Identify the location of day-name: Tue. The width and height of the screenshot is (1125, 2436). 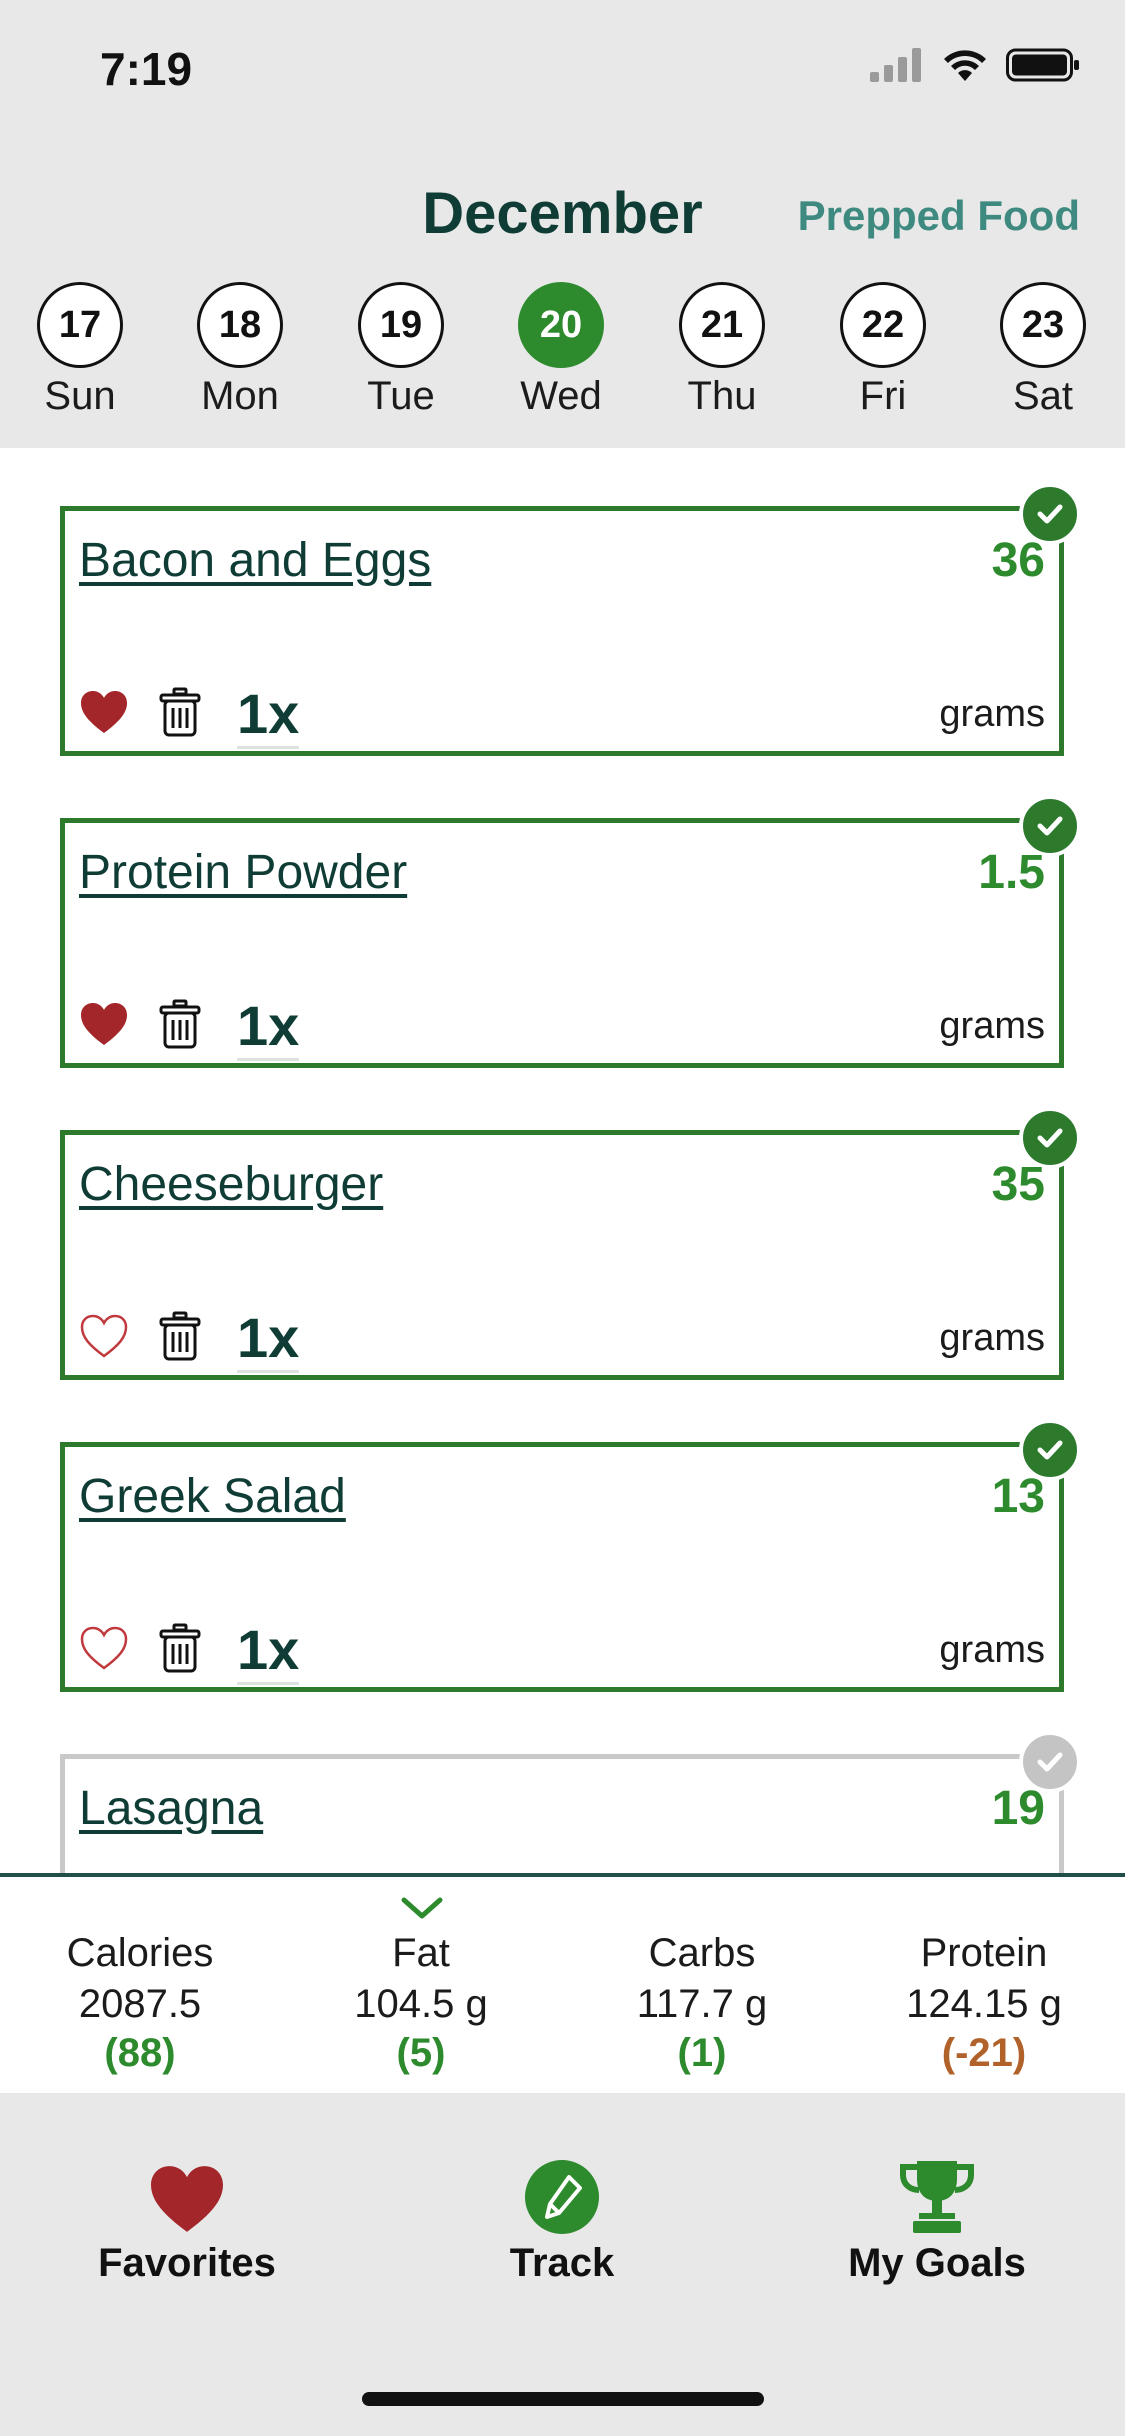
(401, 396).